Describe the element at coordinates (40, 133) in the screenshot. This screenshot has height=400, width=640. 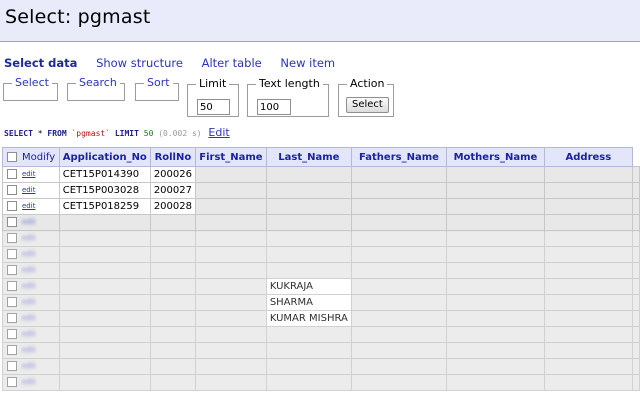
I see `sql-star: *` at that location.